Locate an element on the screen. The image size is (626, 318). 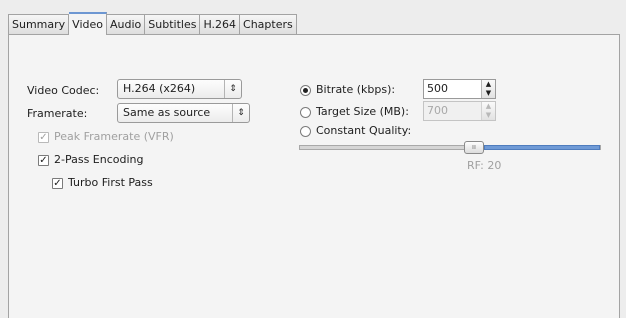
constant-quality-radio is located at coordinates (305, 131).